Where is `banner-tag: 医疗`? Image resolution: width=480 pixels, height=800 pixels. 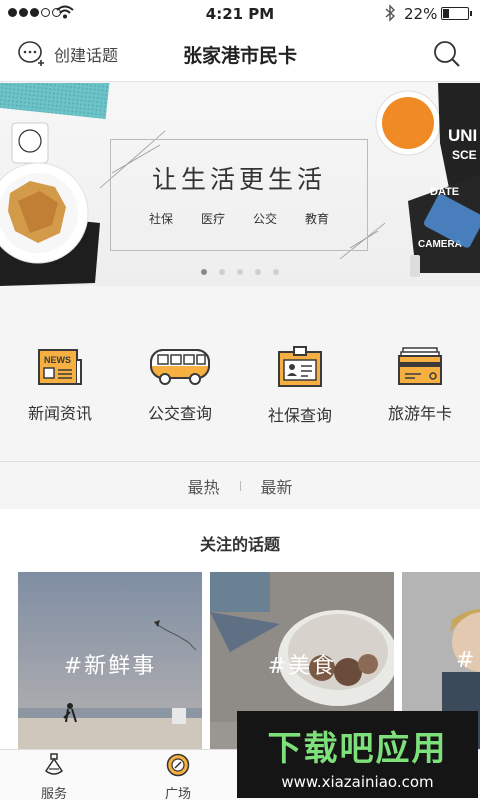
banner-tag: 医疗 is located at coordinates (212, 219).